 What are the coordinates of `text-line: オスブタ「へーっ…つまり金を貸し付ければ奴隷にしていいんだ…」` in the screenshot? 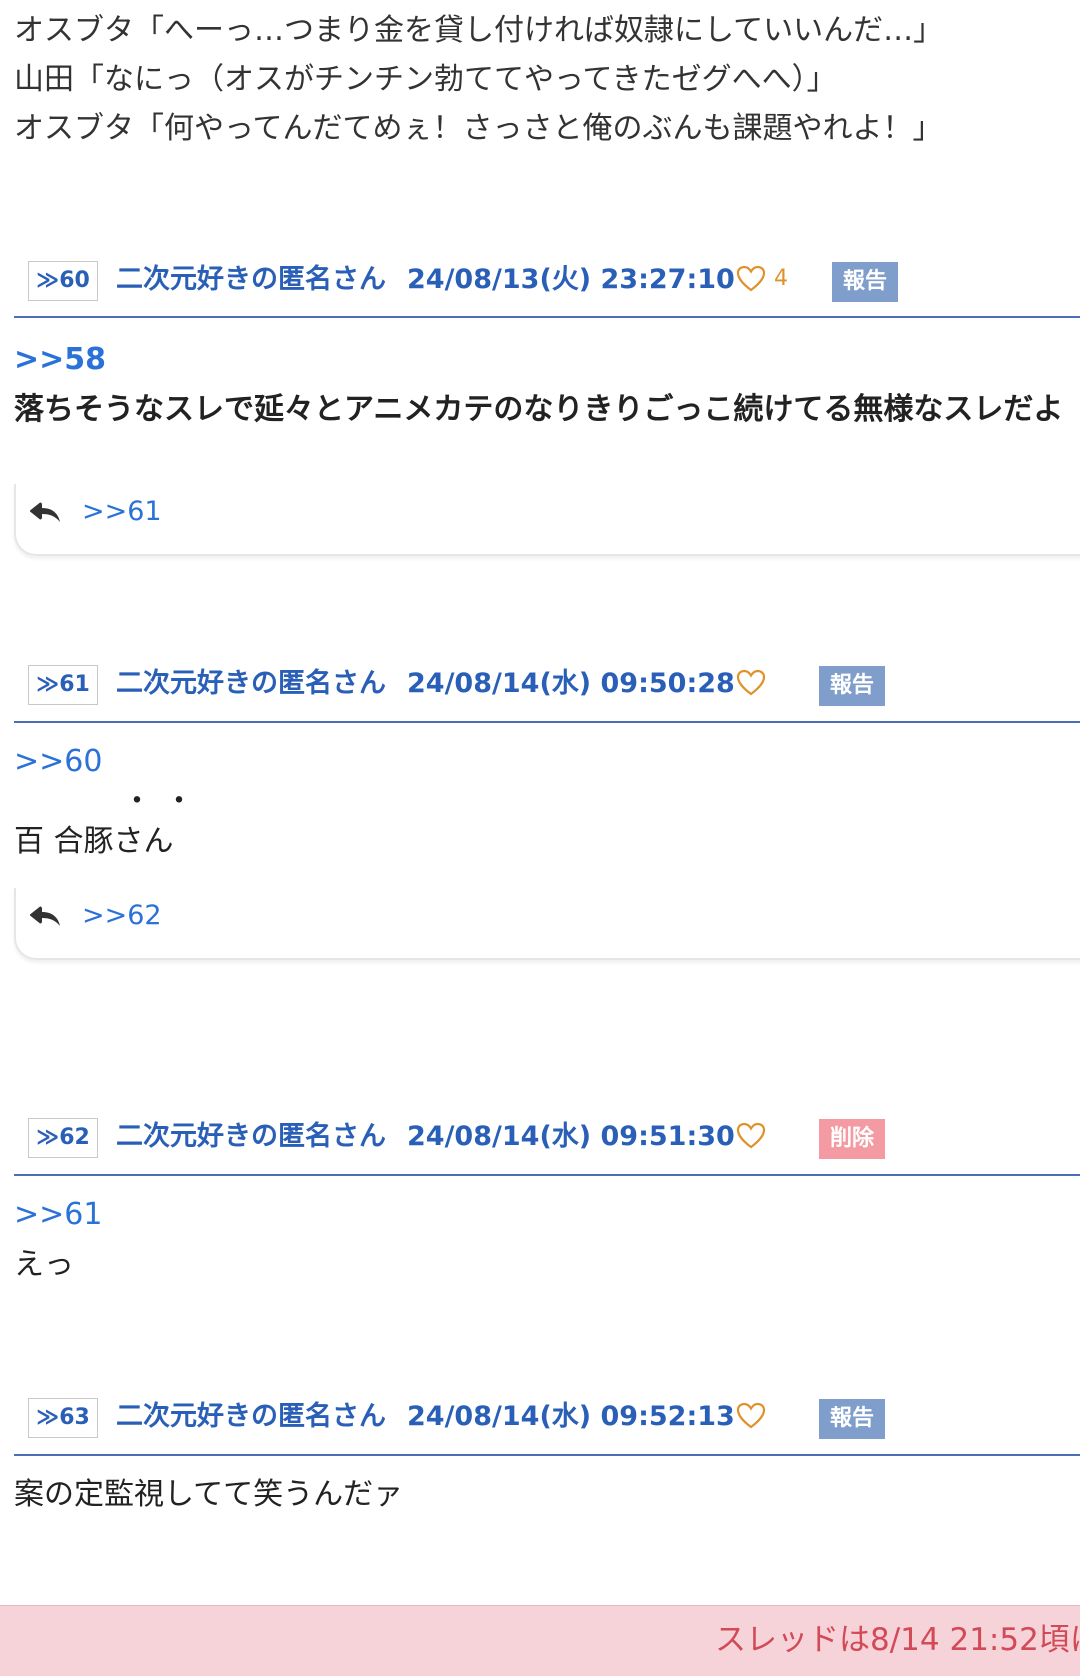 It's located at (479, 30).